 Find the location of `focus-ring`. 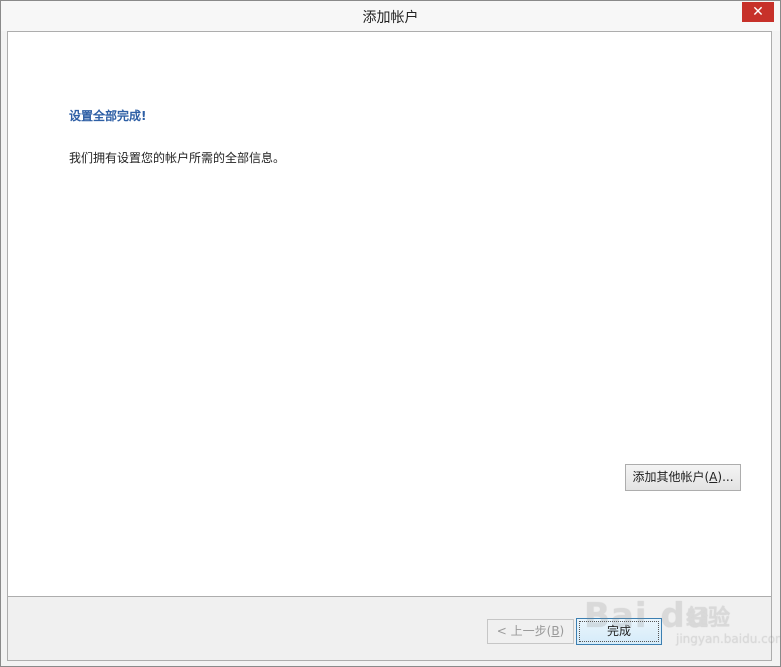

focus-ring is located at coordinates (619, 631).